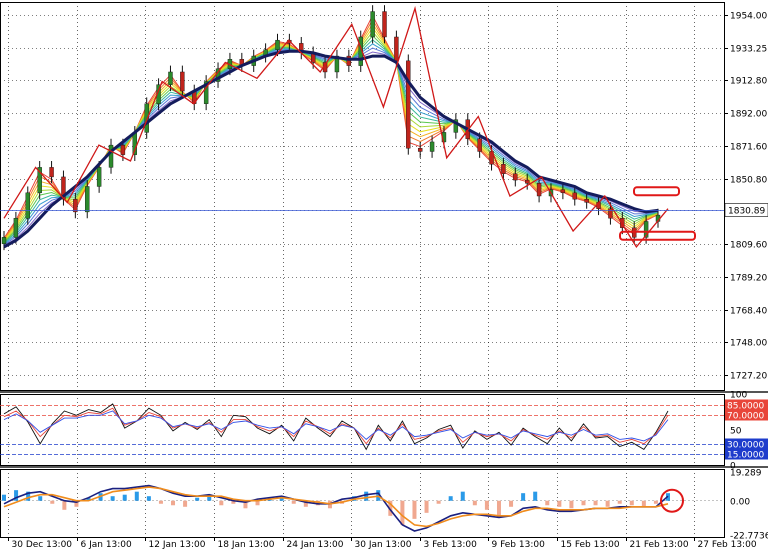 This screenshot has height=553, width=768. I want to click on price-y-tick-label: 1748.00, so click(748, 344).